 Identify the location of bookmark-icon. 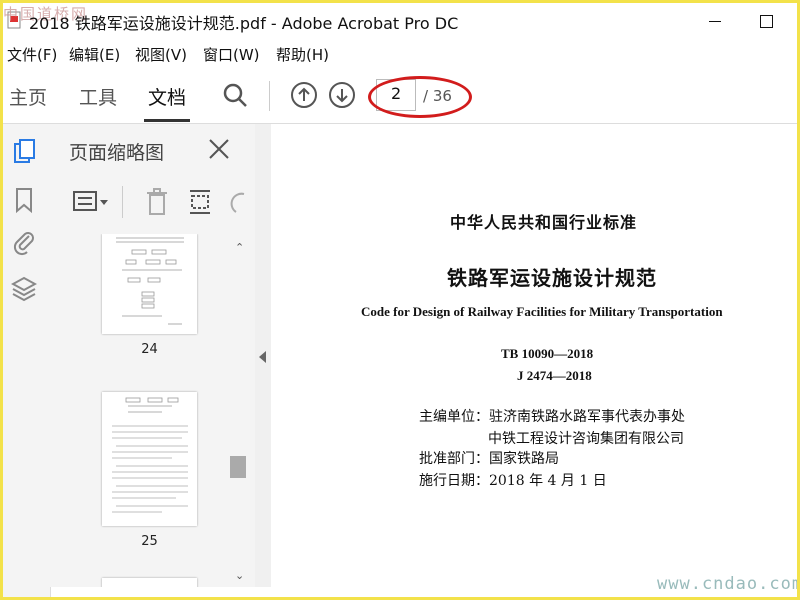
(24, 200).